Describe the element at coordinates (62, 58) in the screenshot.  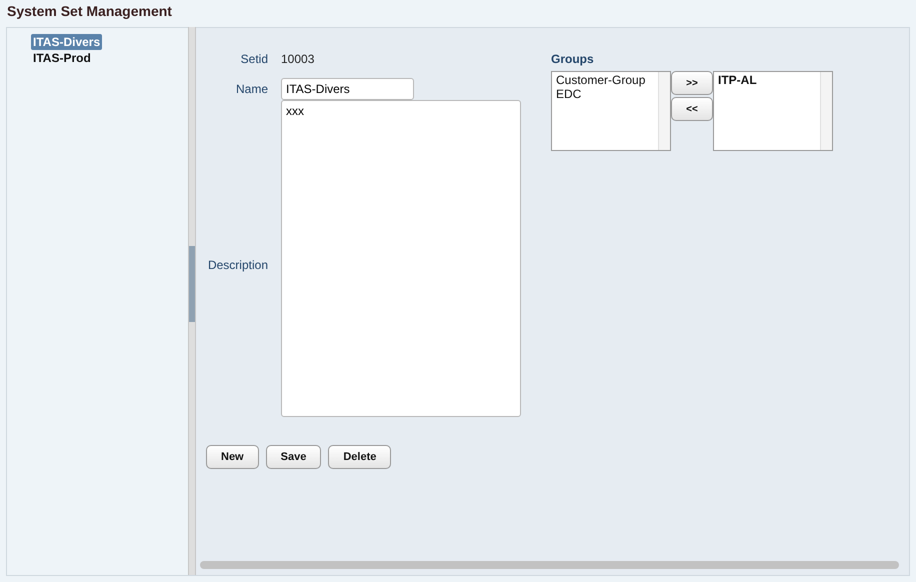
I see `tree-item: ITAS-Prod` at that location.